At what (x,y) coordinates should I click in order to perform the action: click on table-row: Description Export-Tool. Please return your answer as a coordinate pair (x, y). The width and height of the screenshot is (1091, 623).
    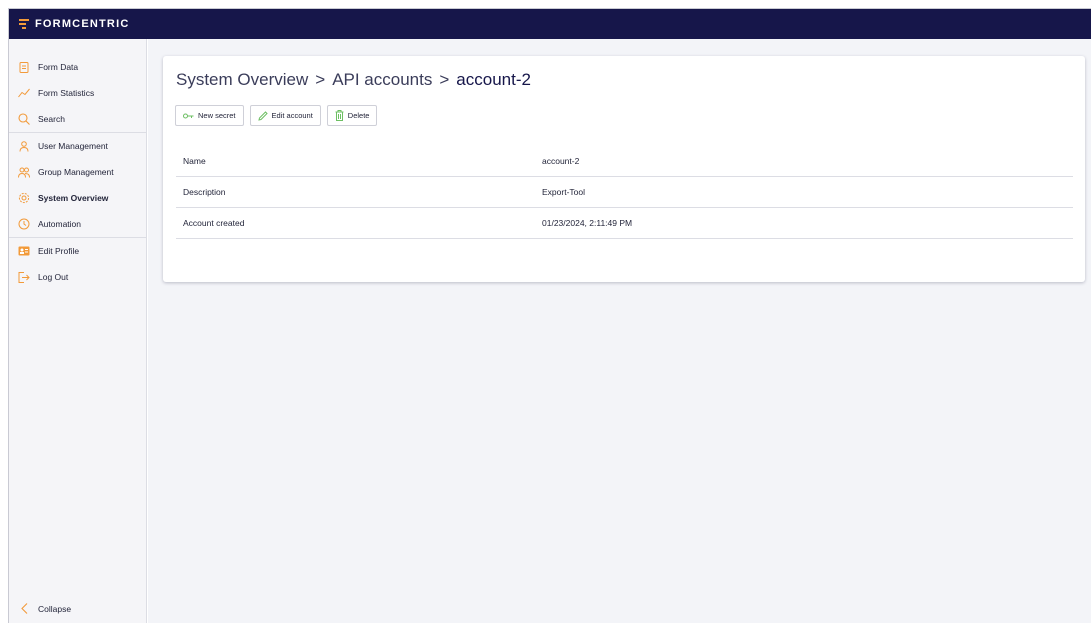
    Looking at the image, I should click on (624, 192).